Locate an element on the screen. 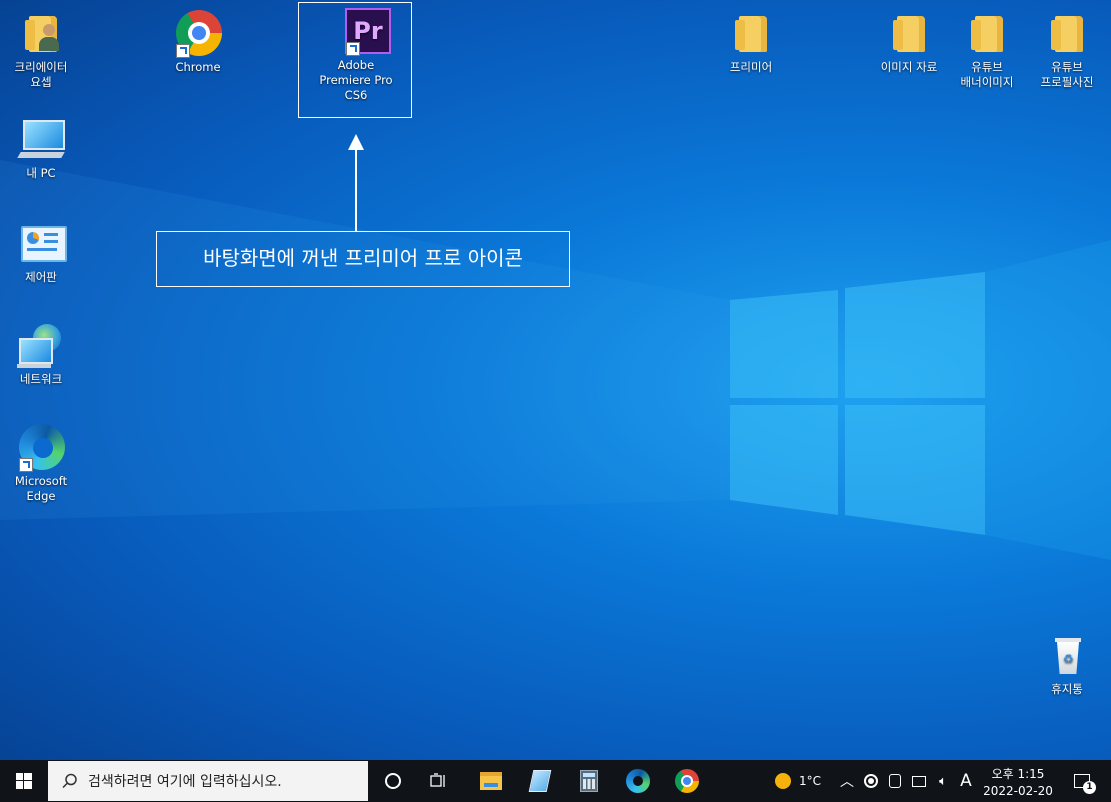  user-icon is located at coordinates (49, 38).